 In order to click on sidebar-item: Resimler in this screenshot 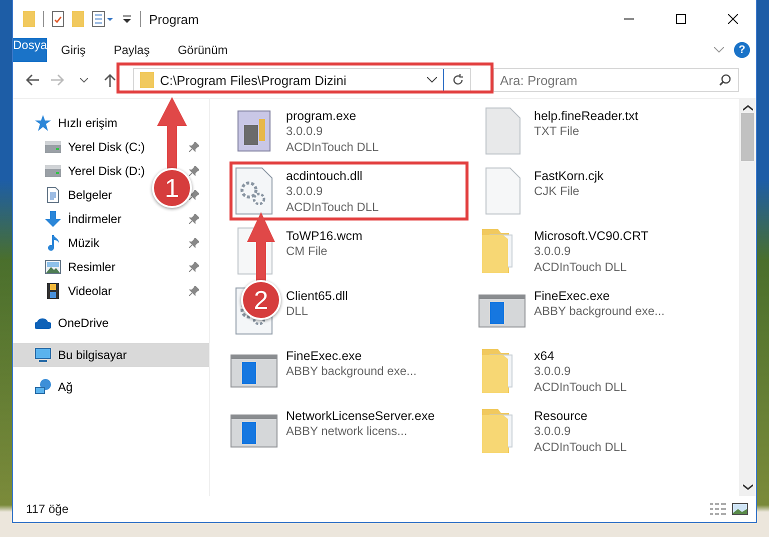, I will do `click(111, 267)`.